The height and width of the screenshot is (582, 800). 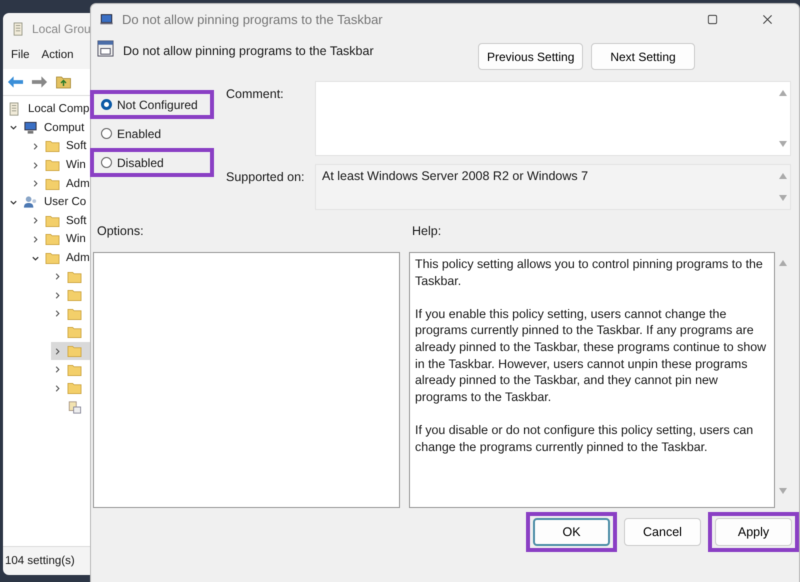 What do you see at coordinates (455, 176) in the screenshot?
I see `supported-value: At least Windows Server 2008 R2 or Windows 7` at bounding box center [455, 176].